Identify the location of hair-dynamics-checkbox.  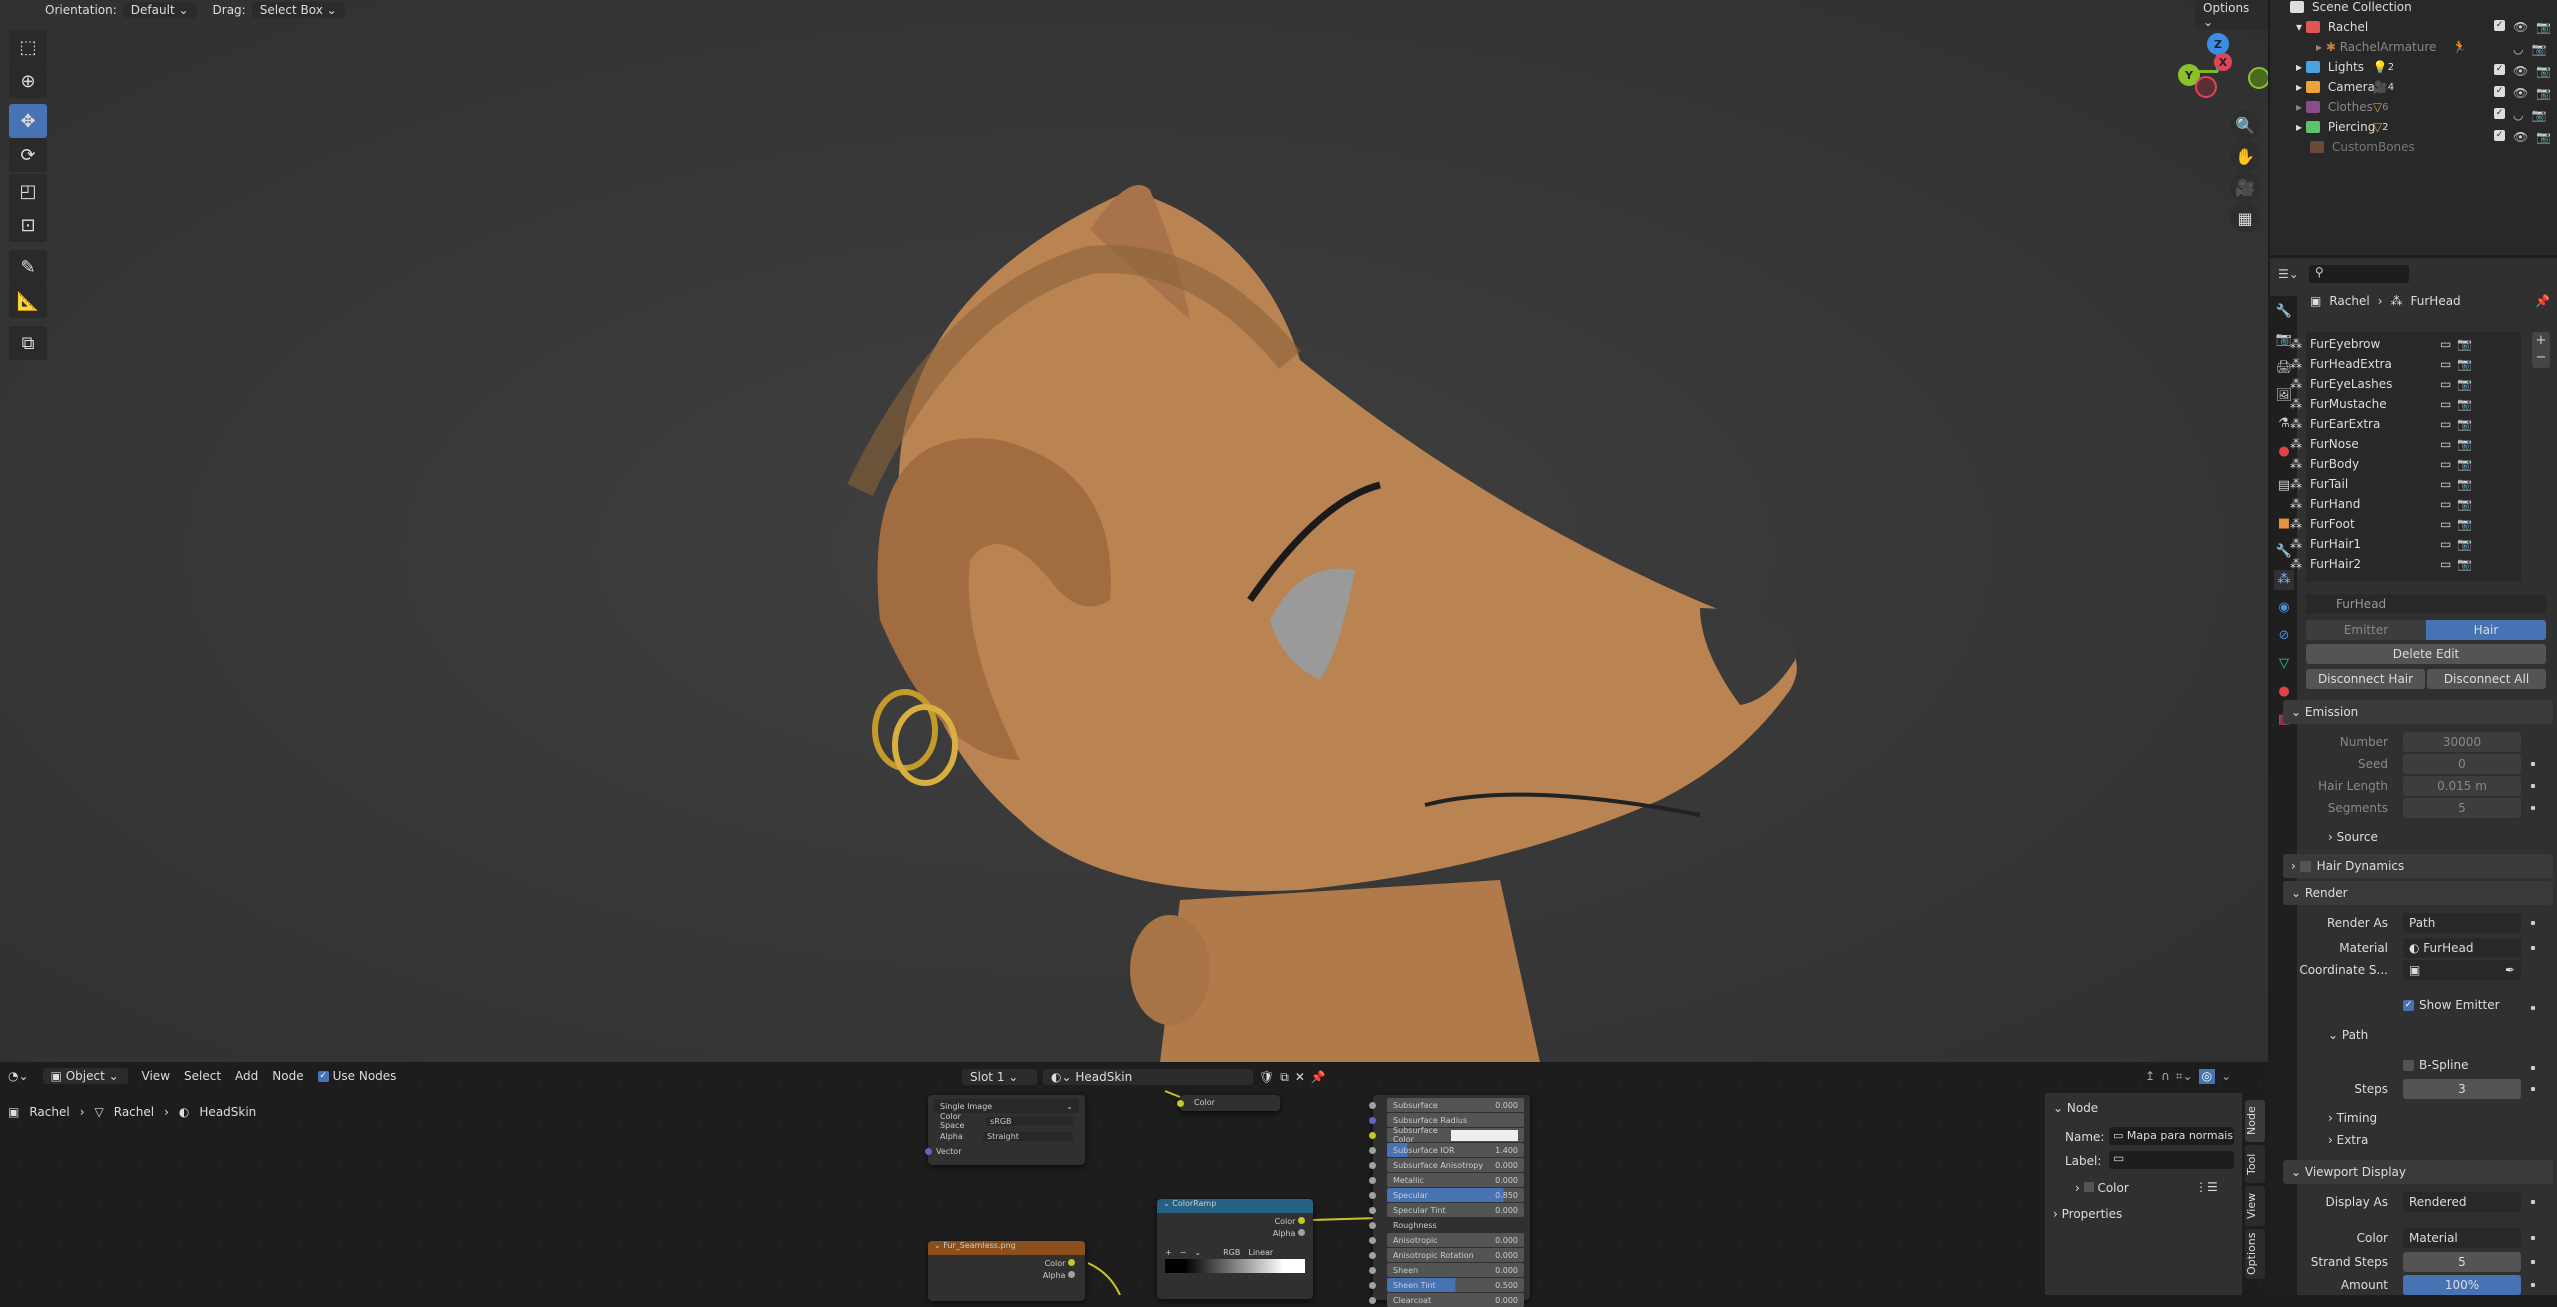
(2305, 866).